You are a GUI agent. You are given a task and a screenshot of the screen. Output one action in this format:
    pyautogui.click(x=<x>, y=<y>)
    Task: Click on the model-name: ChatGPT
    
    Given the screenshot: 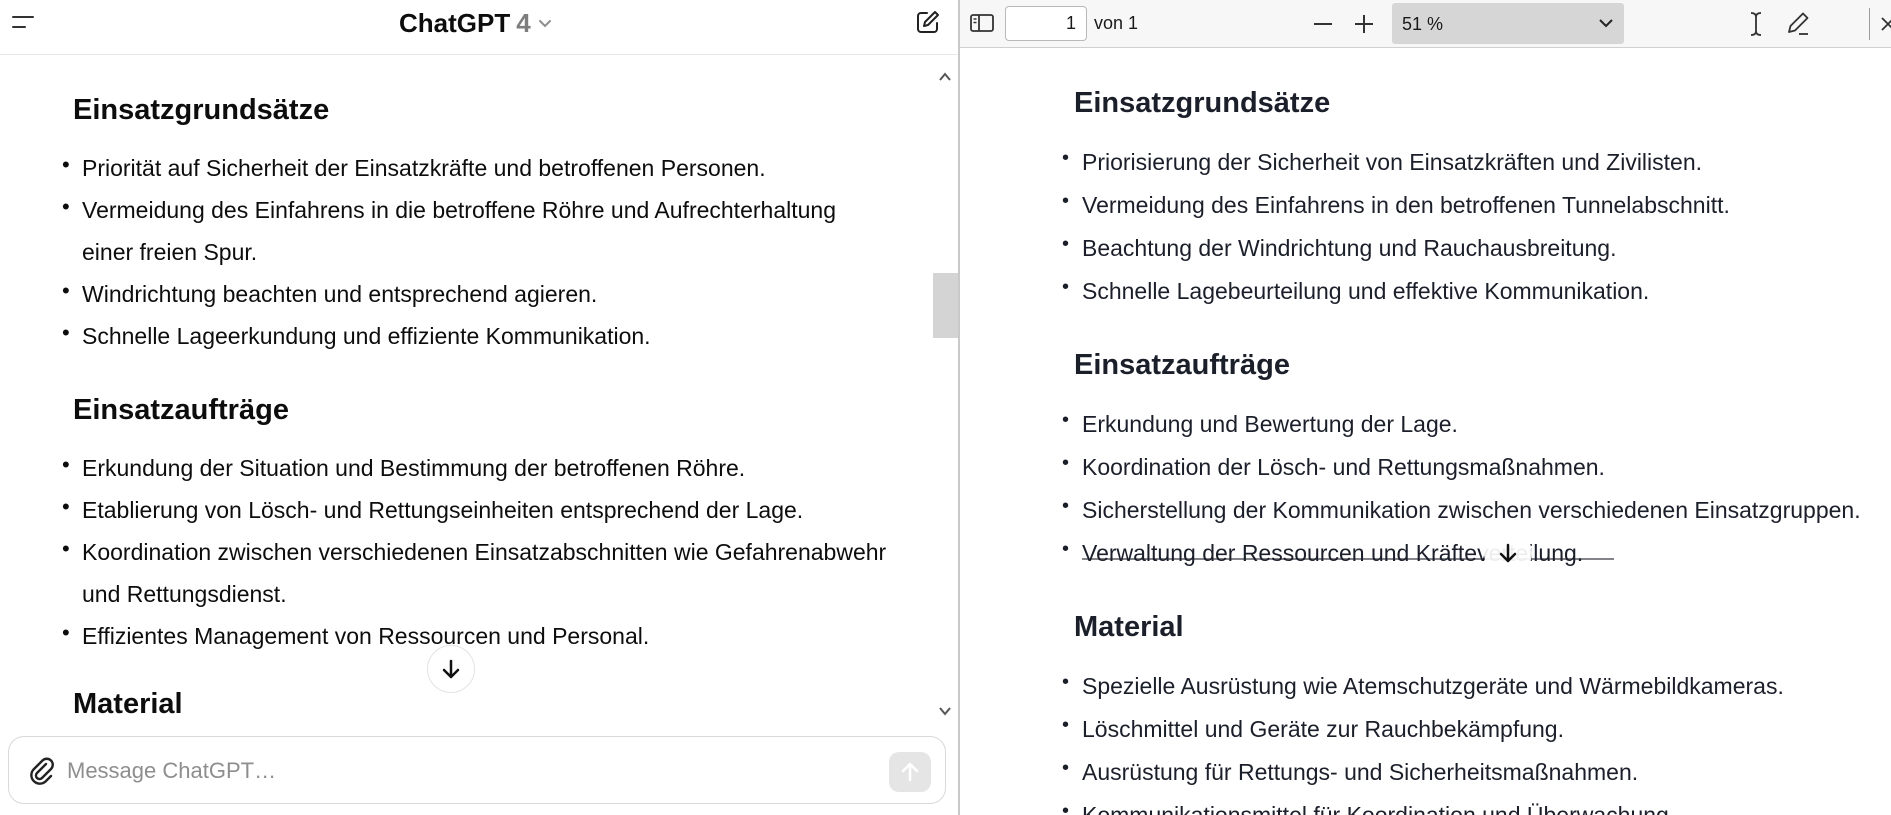 What is the action you would take?
    pyautogui.click(x=455, y=23)
    